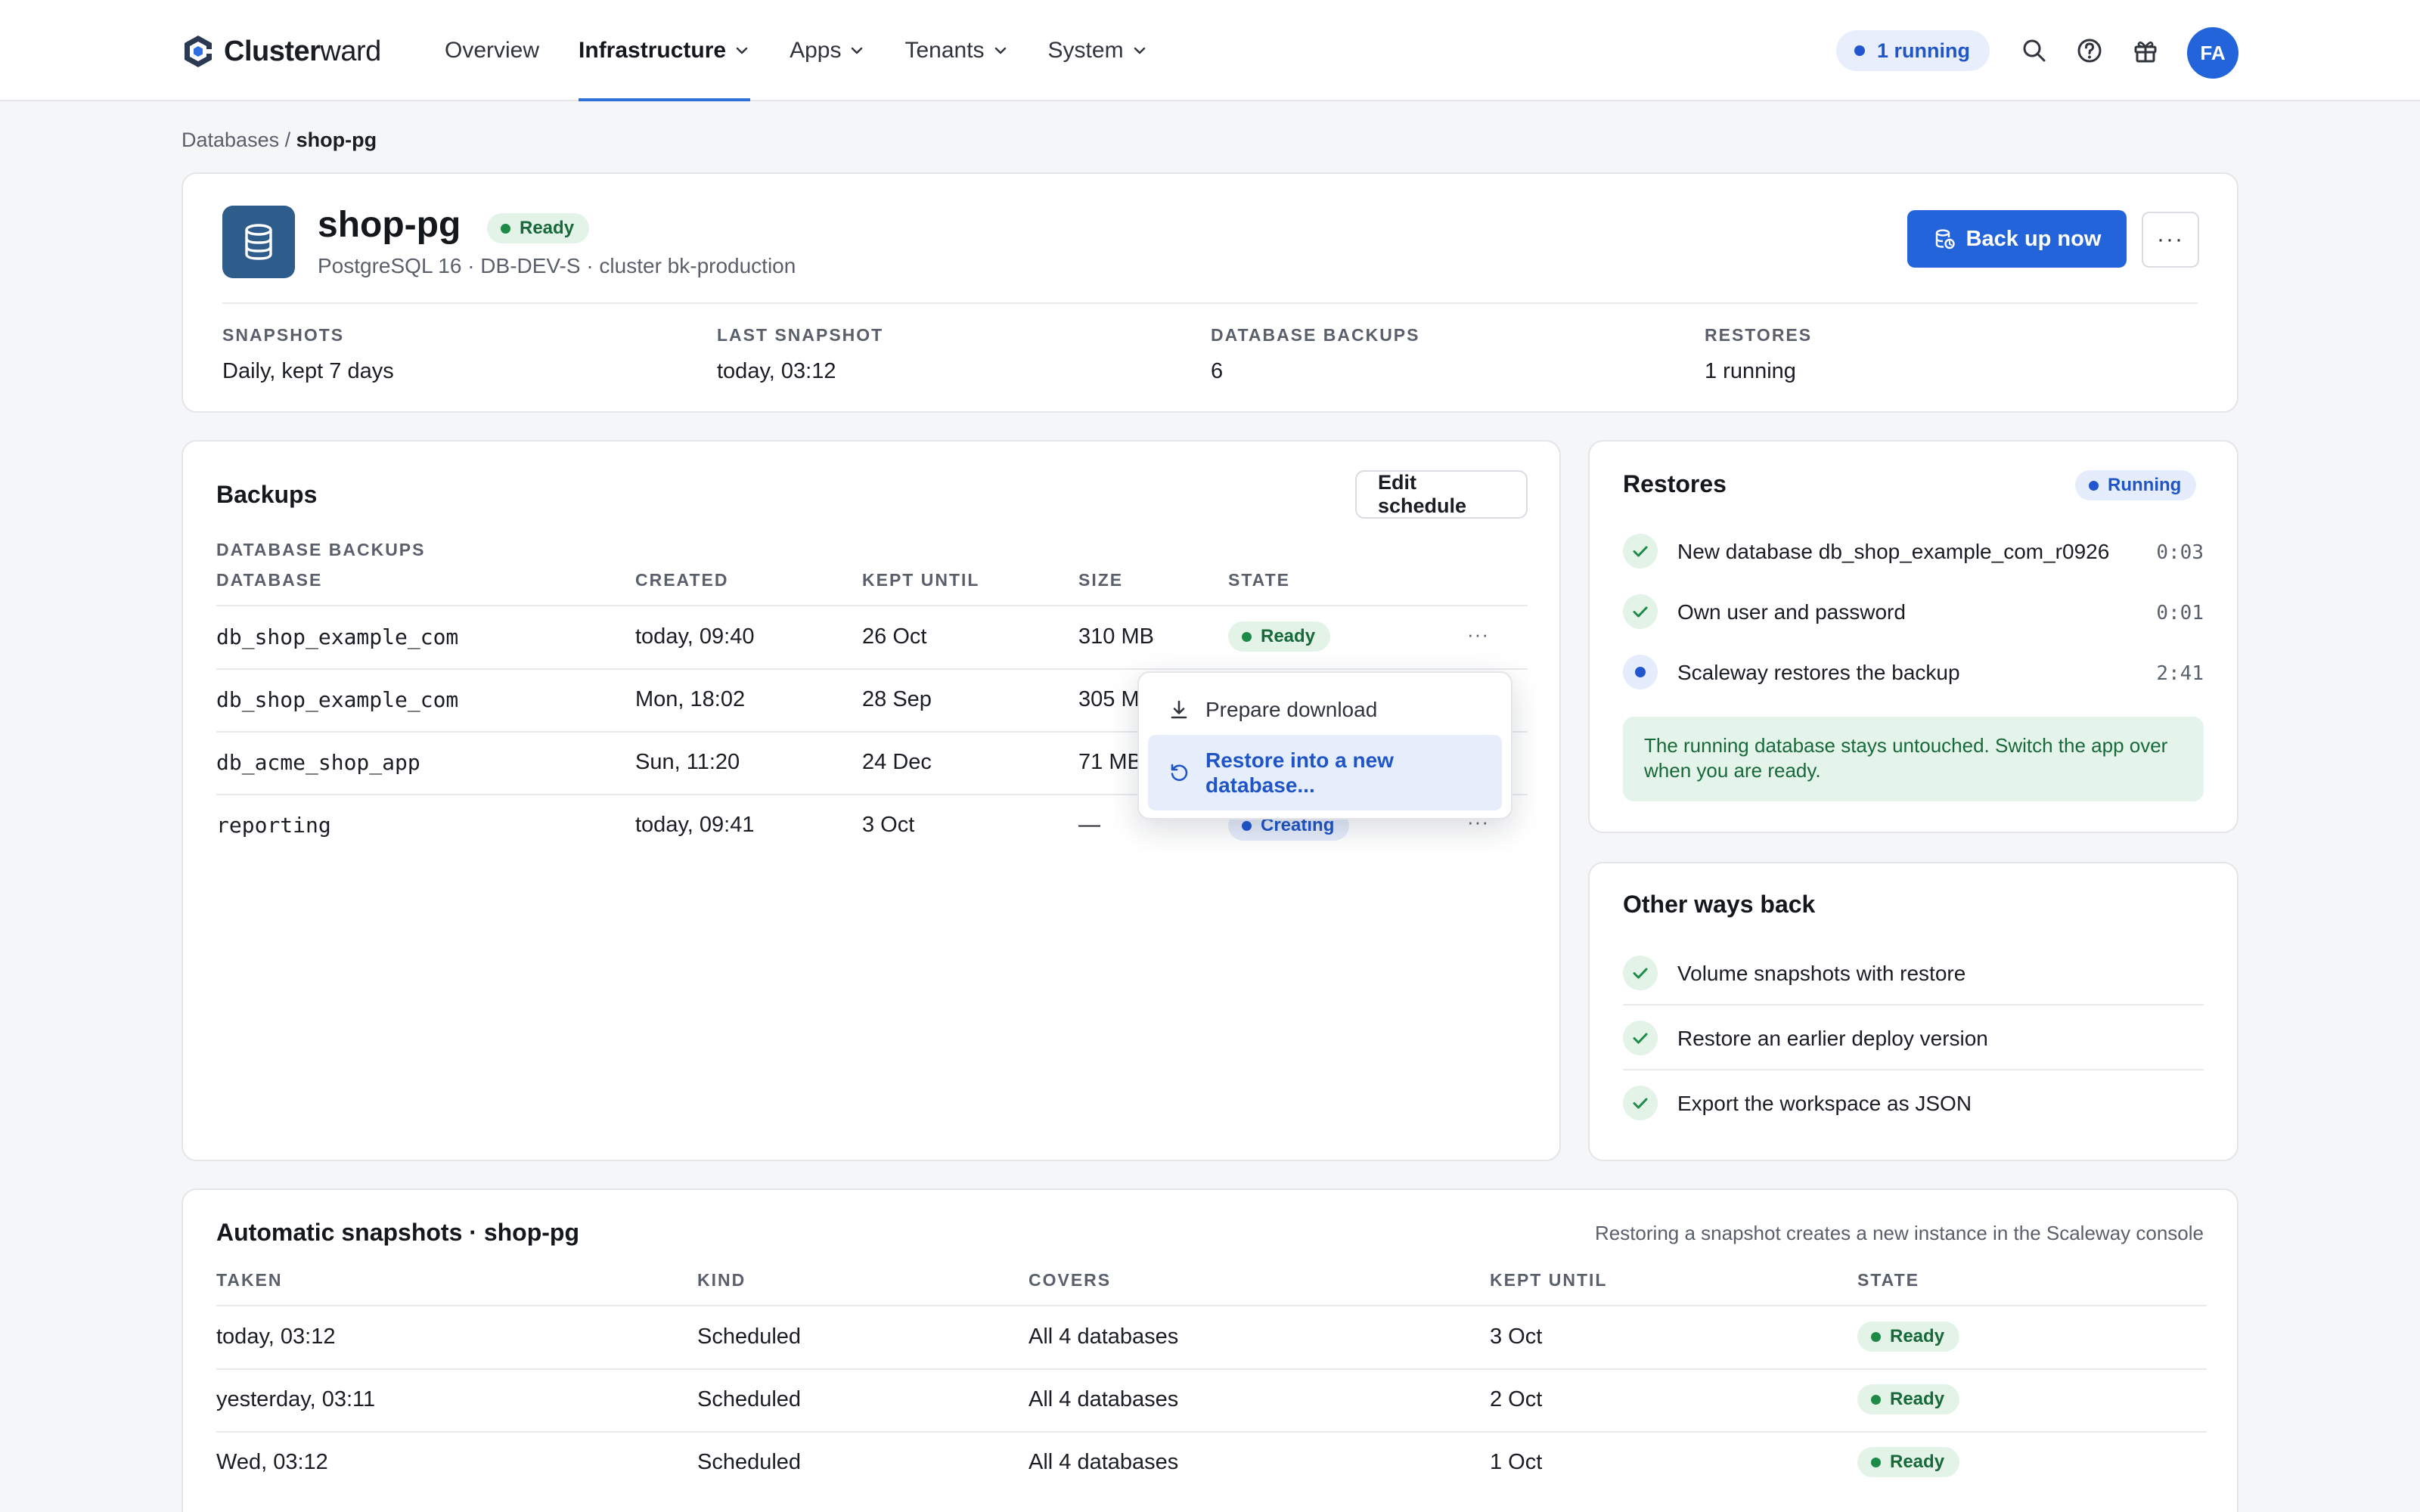 The image size is (2420, 1512). Describe the element at coordinates (308, 355) in the screenshot. I see `stat-snapshots: SNAPSHOTS Daily, kept 7 days` at that location.